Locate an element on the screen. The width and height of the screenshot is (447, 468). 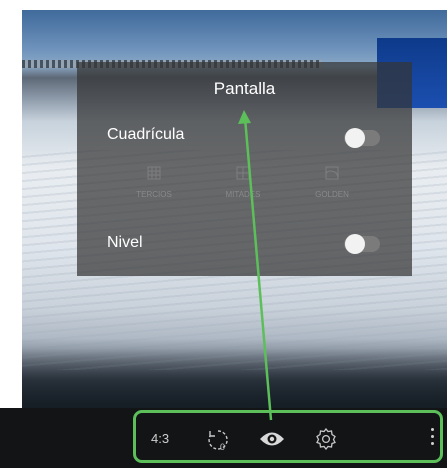
annotation-arrow is located at coordinates (255, 265).